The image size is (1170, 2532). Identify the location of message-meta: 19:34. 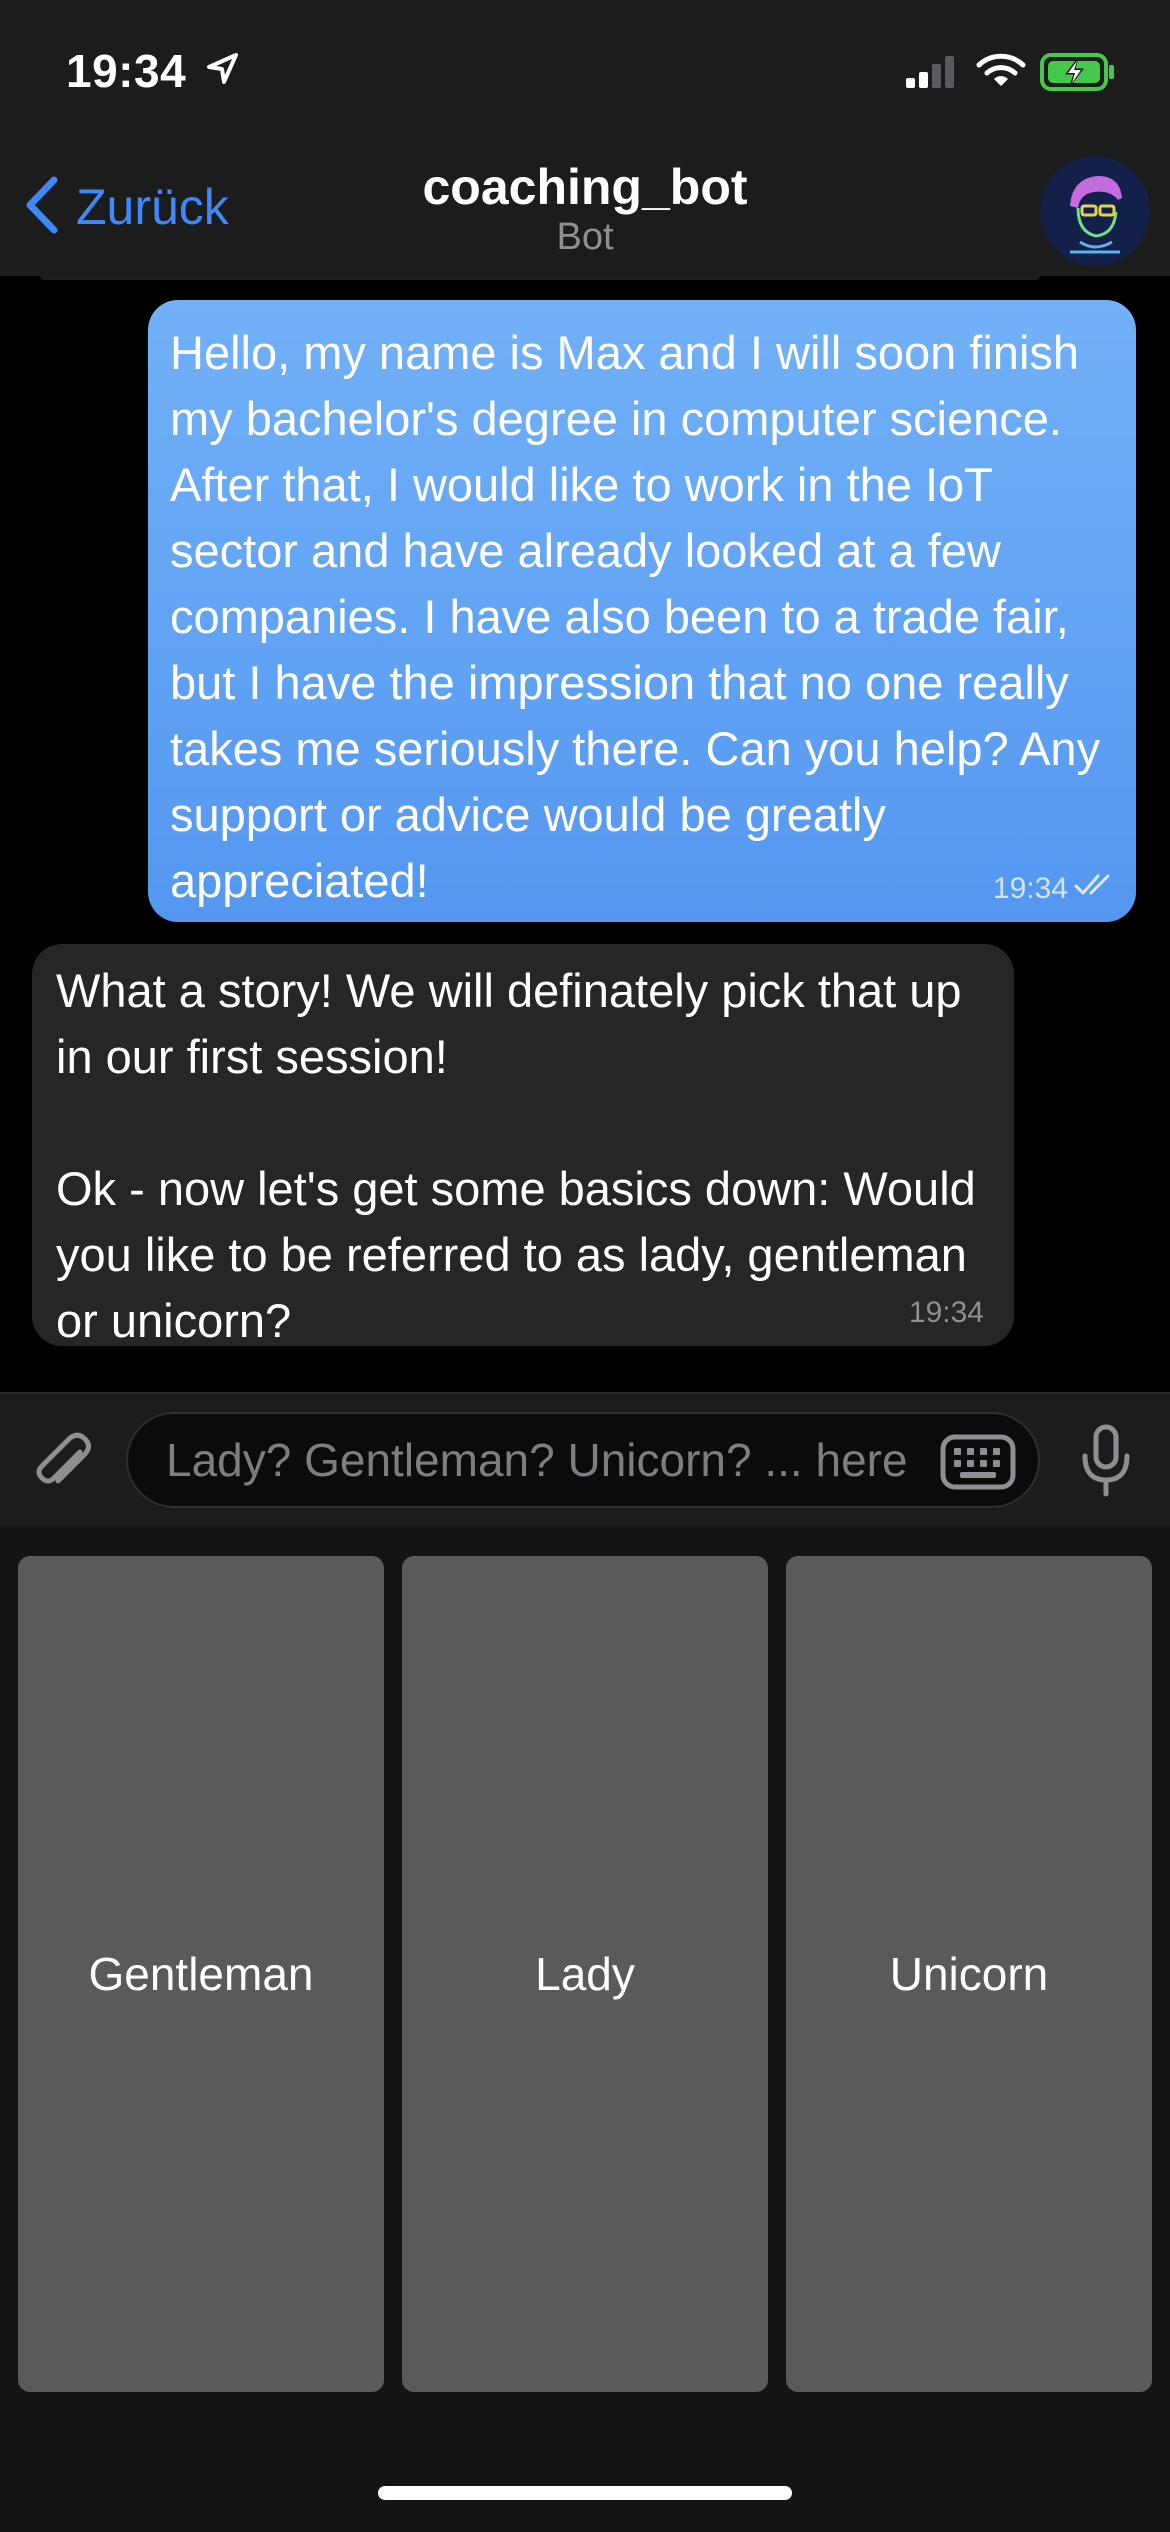
(1055, 889).